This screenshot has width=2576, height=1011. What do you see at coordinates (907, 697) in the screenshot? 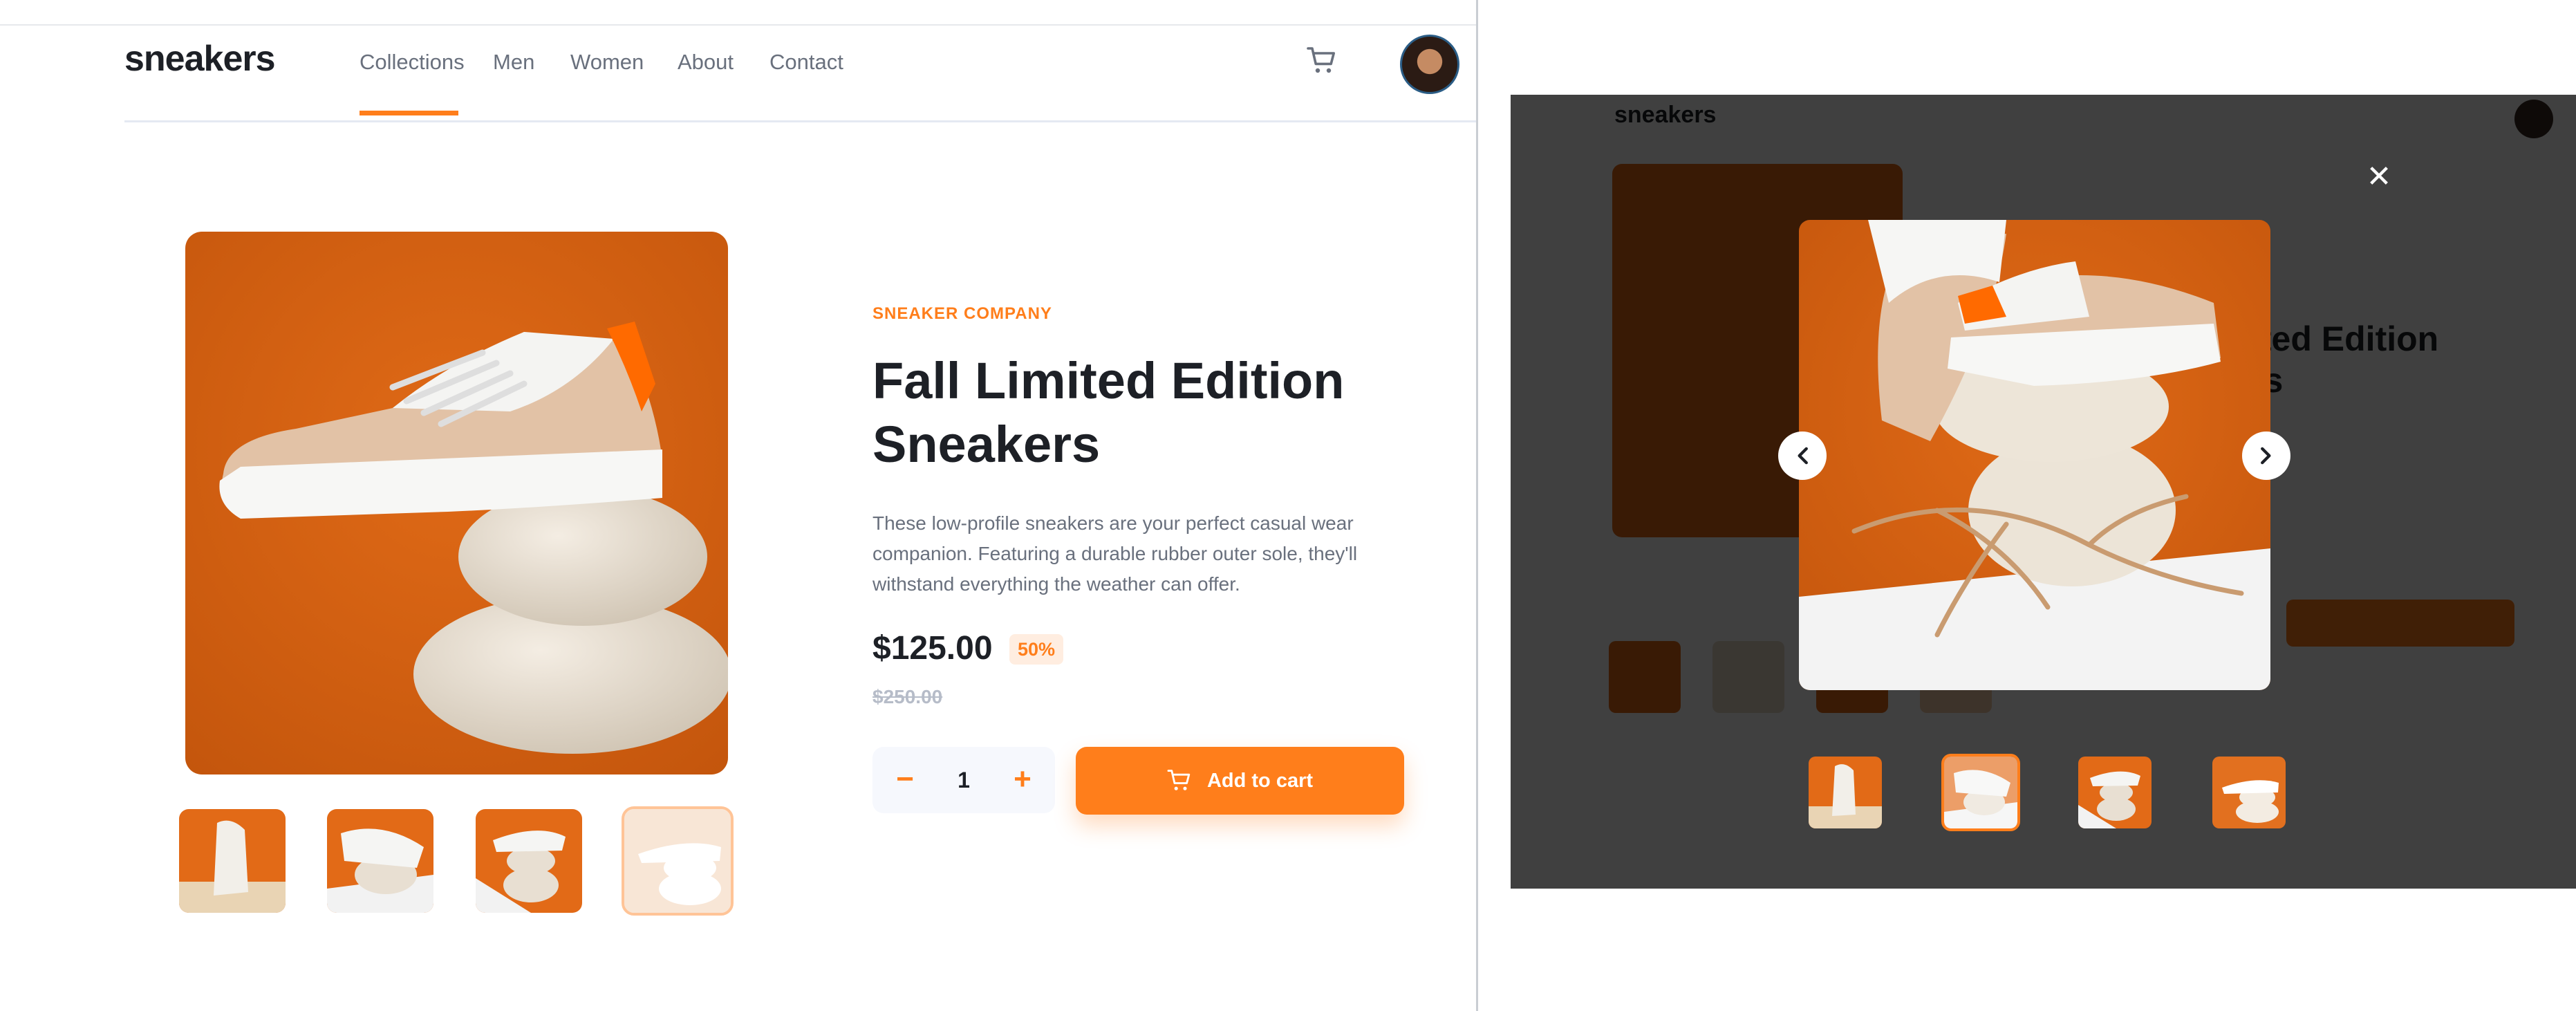
I see `original-price: $250.00` at bounding box center [907, 697].